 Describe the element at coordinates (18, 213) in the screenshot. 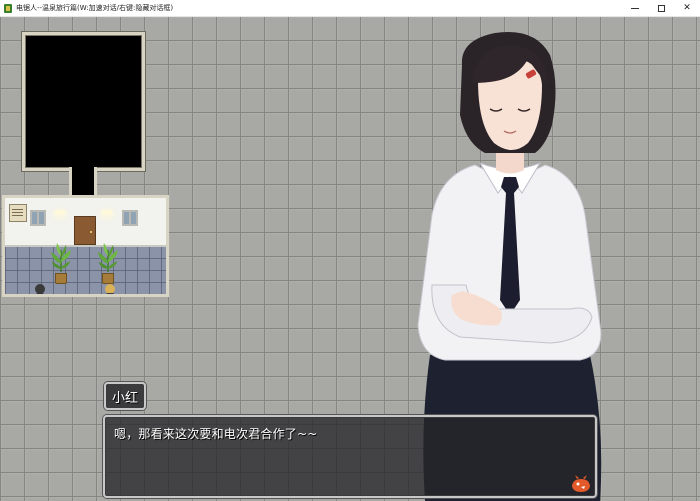

I see `calendar-icon` at that location.